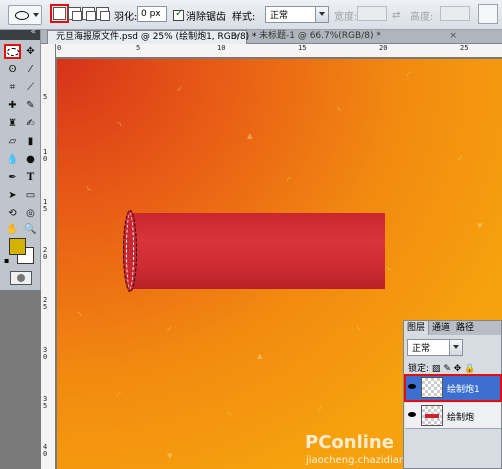 Image resolution: width=502 pixels, height=469 pixels. What do you see at coordinates (178, 14) in the screenshot?
I see `antialias-checkbox` at bounding box center [178, 14].